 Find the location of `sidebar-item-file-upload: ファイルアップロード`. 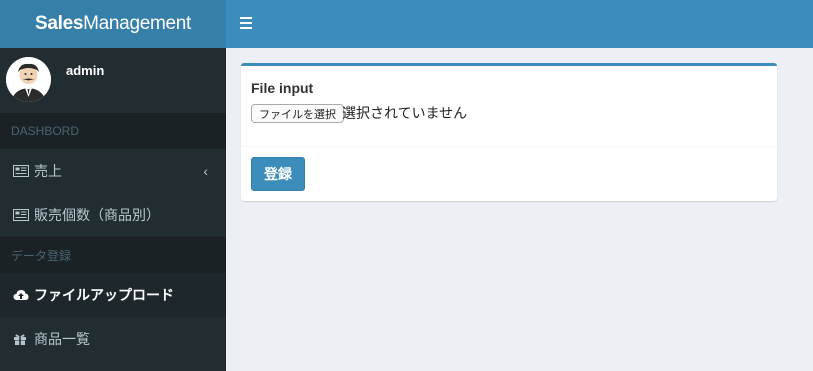

sidebar-item-file-upload: ファイルアップロード is located at coordinates (113, 295).